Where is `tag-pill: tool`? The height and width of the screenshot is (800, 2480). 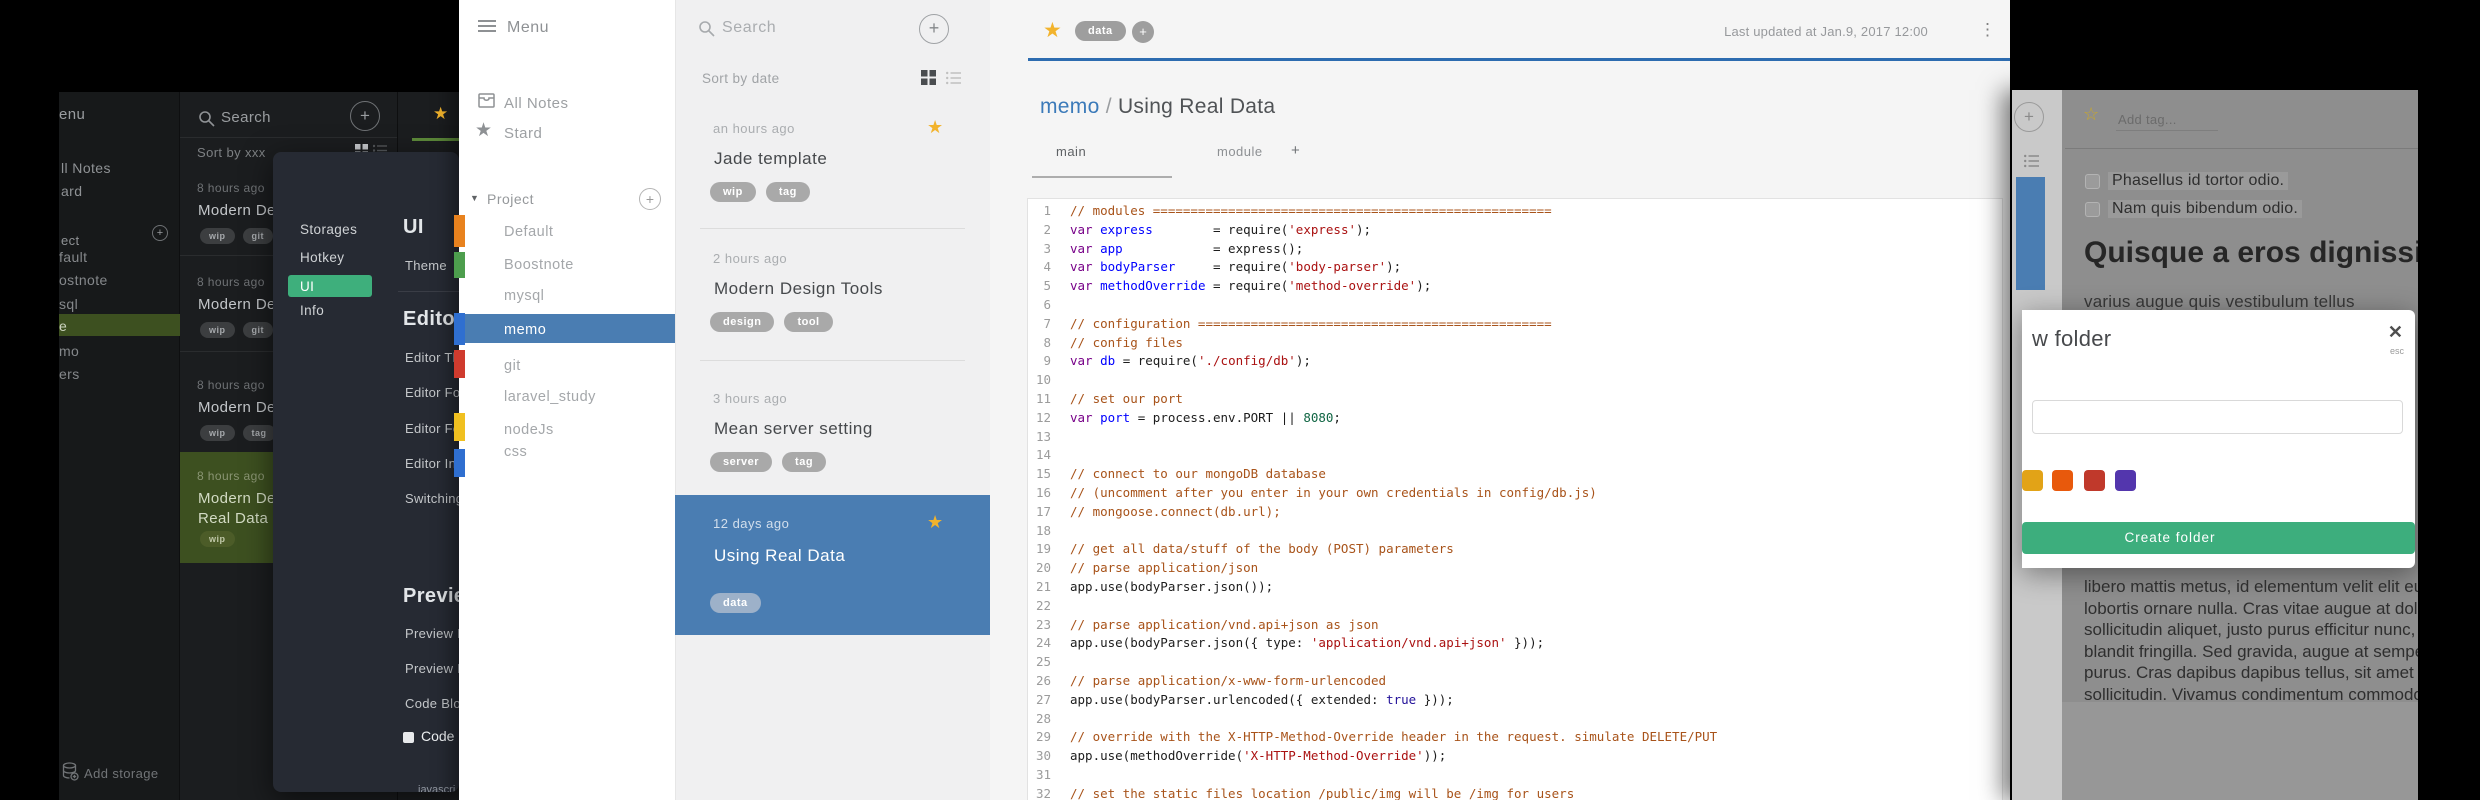 tag-pill: tool is located at coordinates (808, 322).